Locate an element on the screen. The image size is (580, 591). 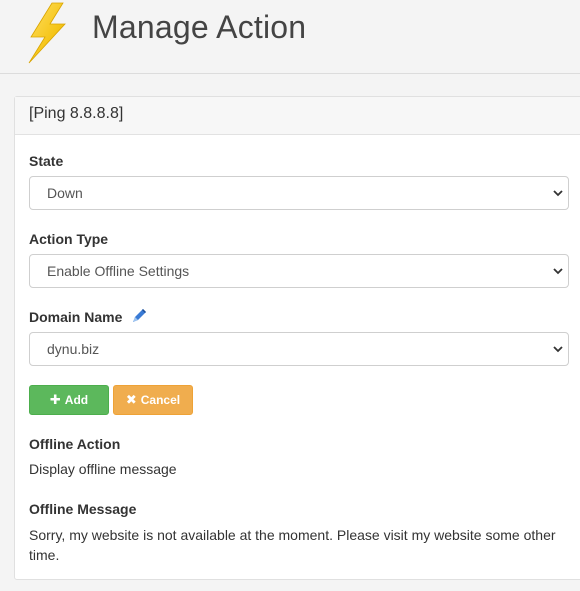
lightning-bolt-icon is located at coordinates (47, 33).